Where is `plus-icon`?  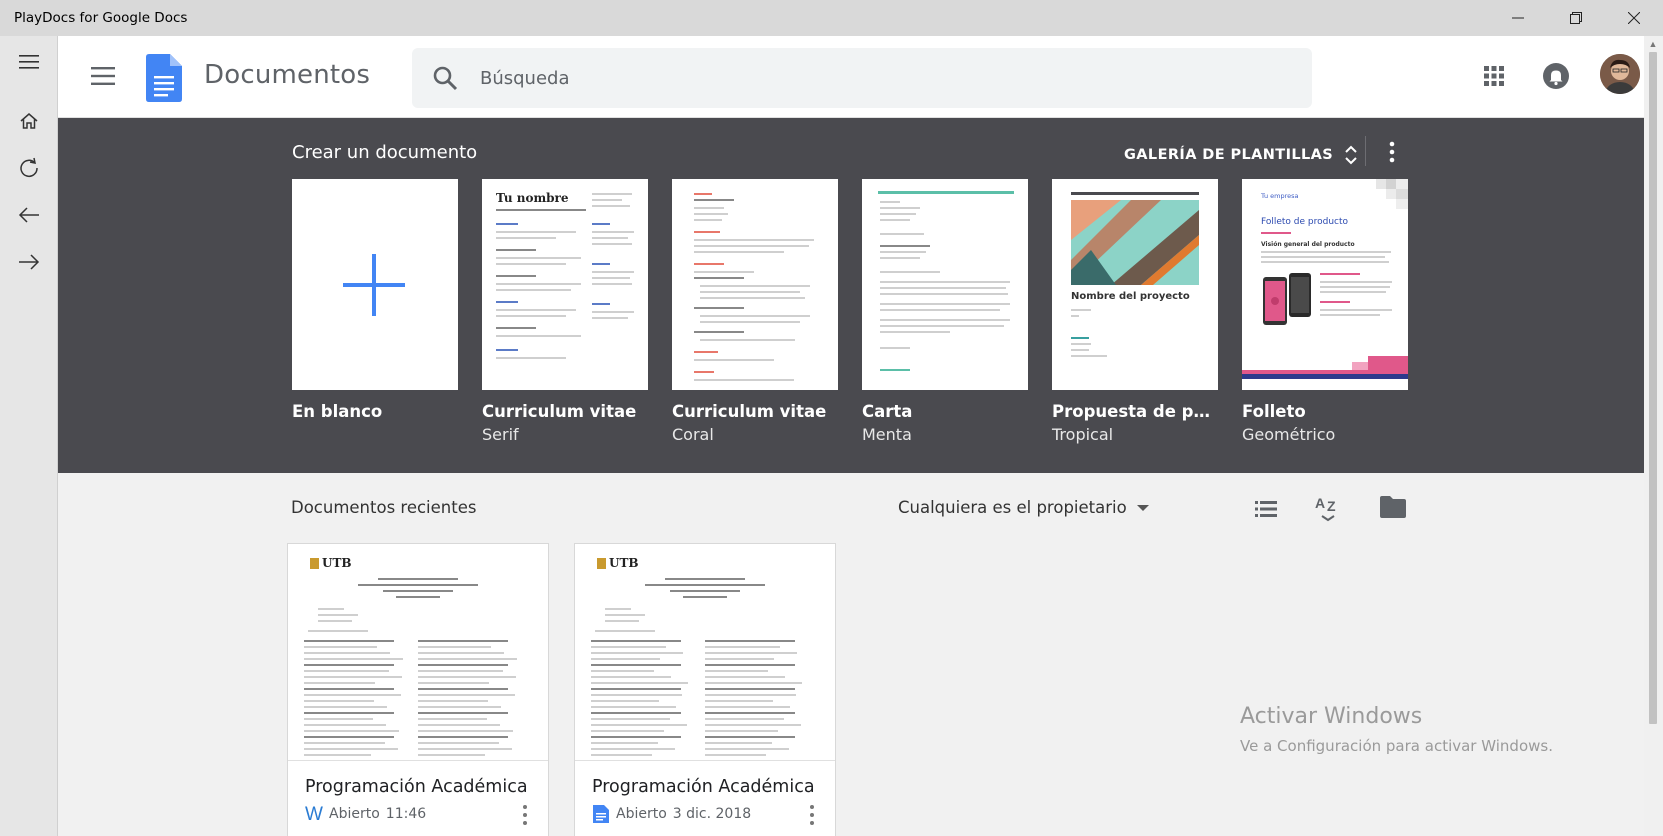
plus-icon is located at coordinates (374, 285).